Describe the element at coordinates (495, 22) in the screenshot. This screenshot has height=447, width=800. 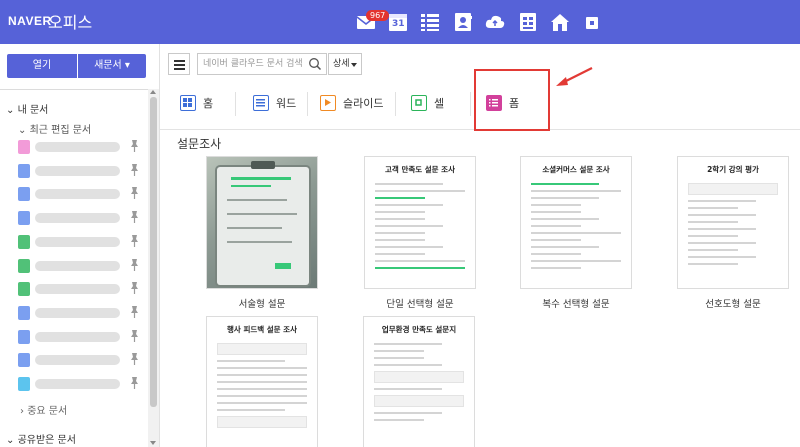
I see `cloud-icon` at that location.